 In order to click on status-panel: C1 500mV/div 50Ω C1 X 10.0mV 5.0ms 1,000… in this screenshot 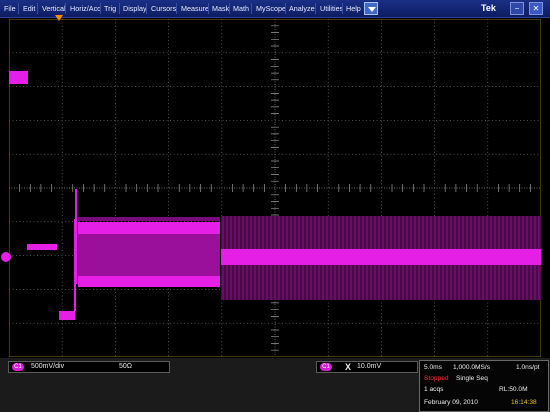, I will do `click(275, 385)`.